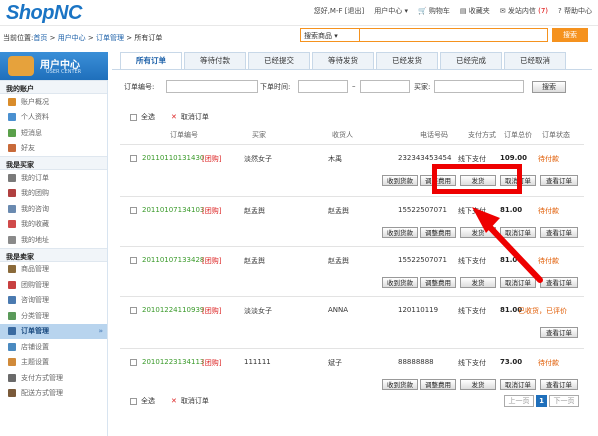 This screenshot has height=436, width=598. Describe the element at coordinates (53, 225) in the screenshot. I see `sidebar-item: 我的收藏` at that location.